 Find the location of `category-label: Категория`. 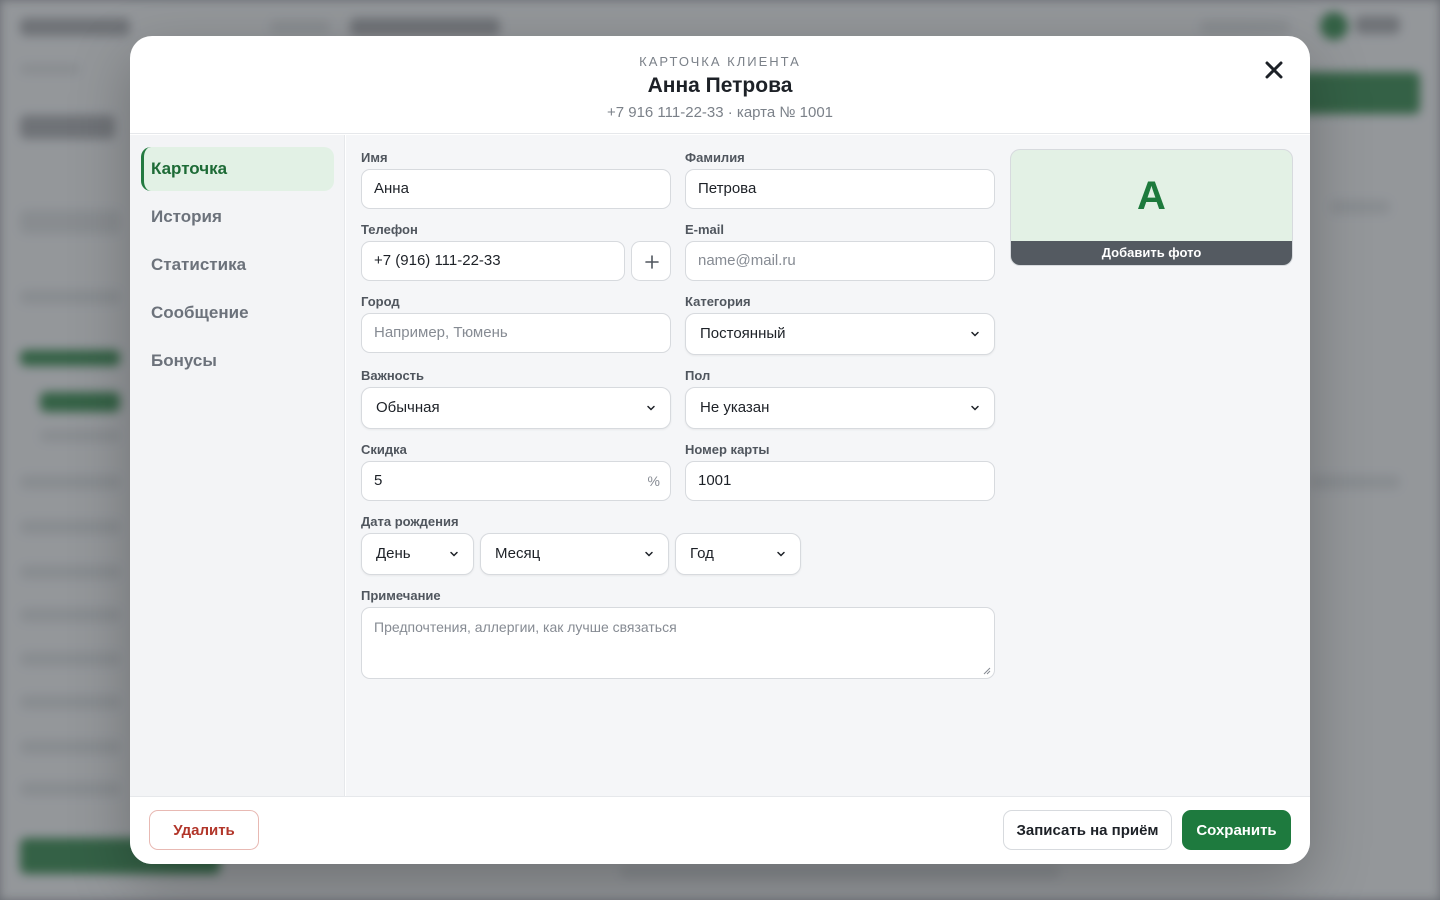

category-label: Категория is located at coordinates (718, 301).